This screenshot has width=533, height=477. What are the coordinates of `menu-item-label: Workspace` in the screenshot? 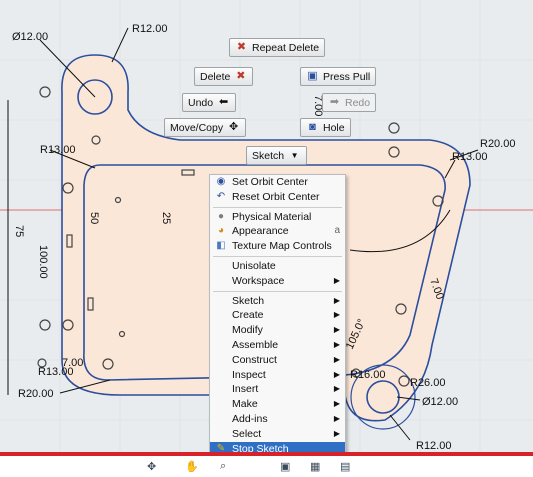 It's located at (258, 280).